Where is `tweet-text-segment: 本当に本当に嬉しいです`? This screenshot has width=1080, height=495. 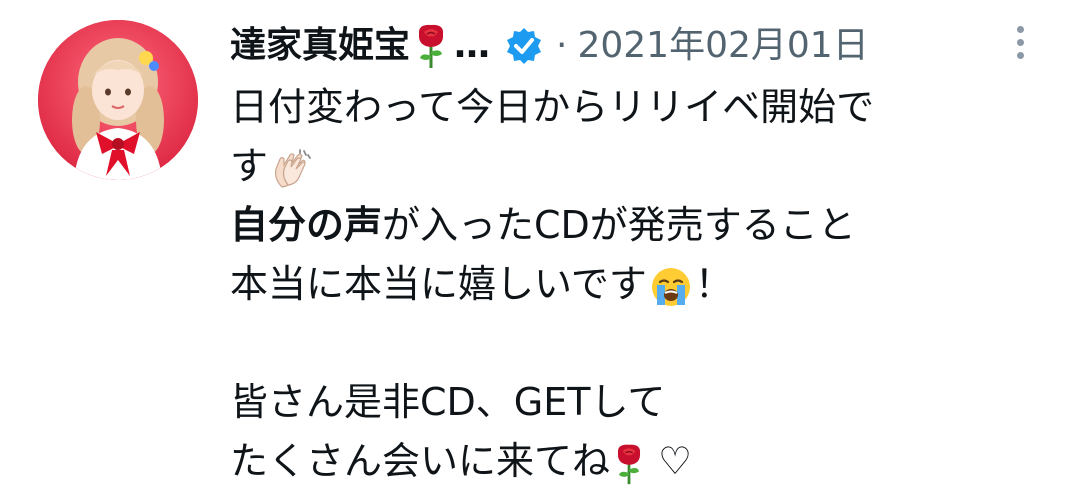 tweet-text-segment: 本当に本当に嬉しいです is located at coordinates (438, 284).